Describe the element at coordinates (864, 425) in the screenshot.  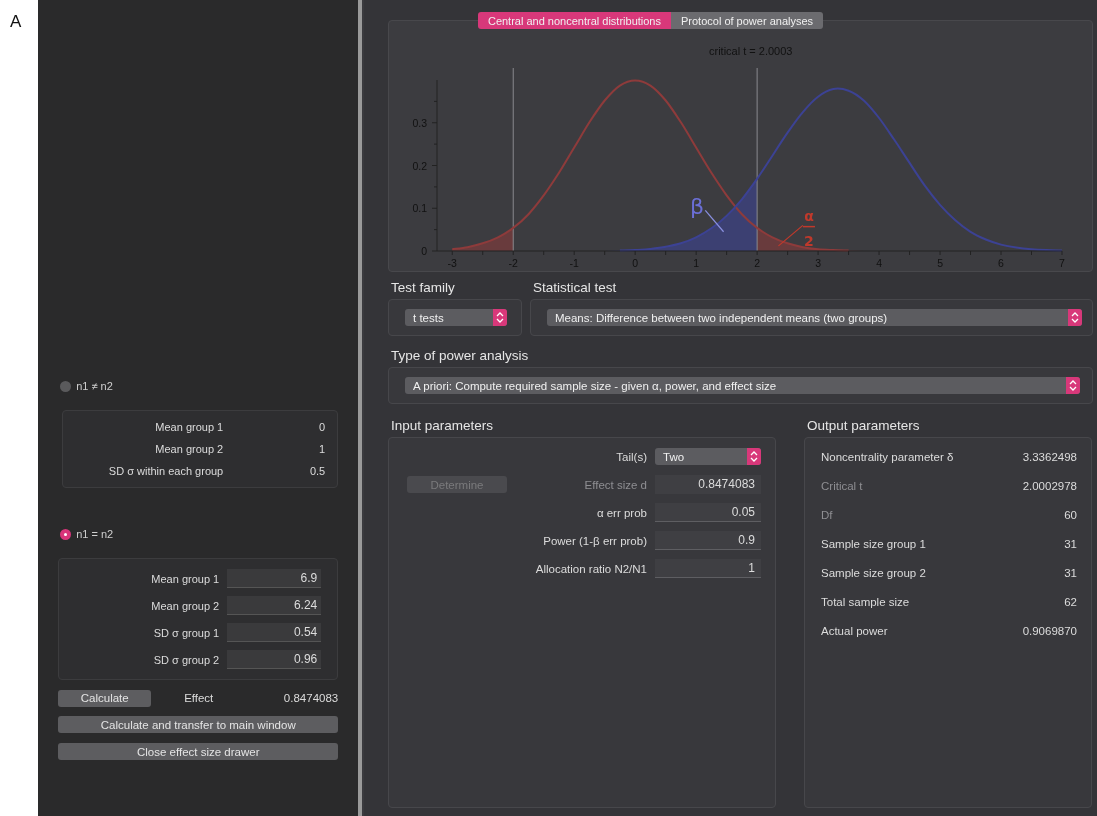
I see `section-label: Output parameters` at that location.